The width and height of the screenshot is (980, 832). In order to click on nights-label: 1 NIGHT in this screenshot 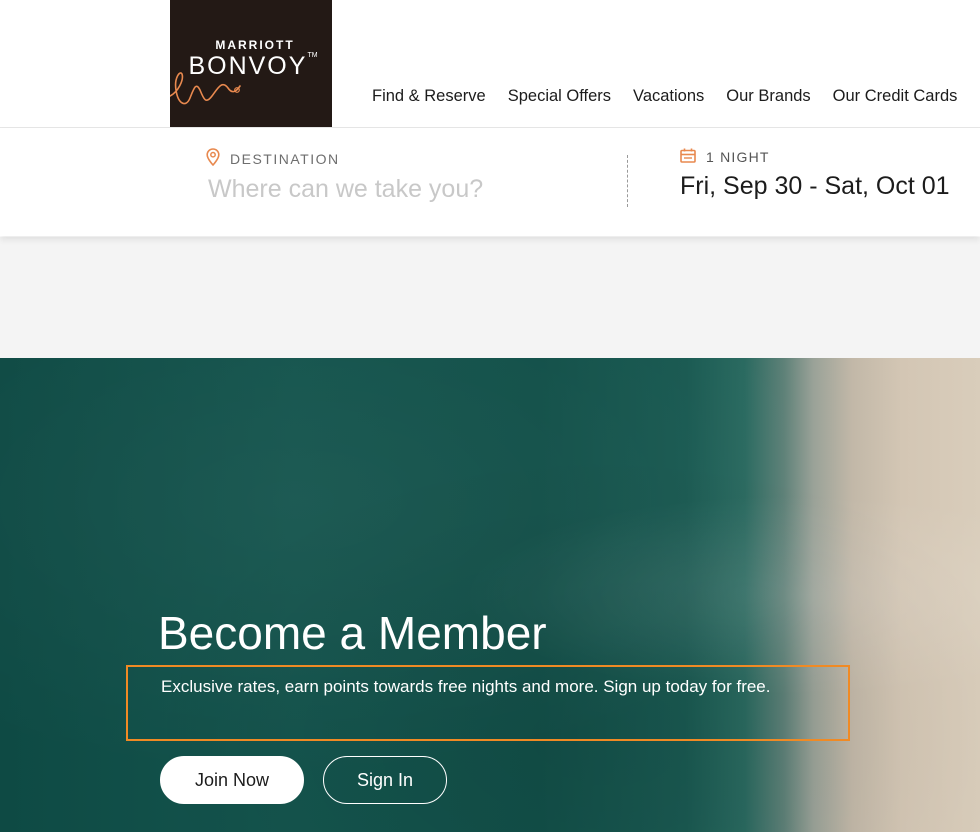, I will do `click(738, 157)`.